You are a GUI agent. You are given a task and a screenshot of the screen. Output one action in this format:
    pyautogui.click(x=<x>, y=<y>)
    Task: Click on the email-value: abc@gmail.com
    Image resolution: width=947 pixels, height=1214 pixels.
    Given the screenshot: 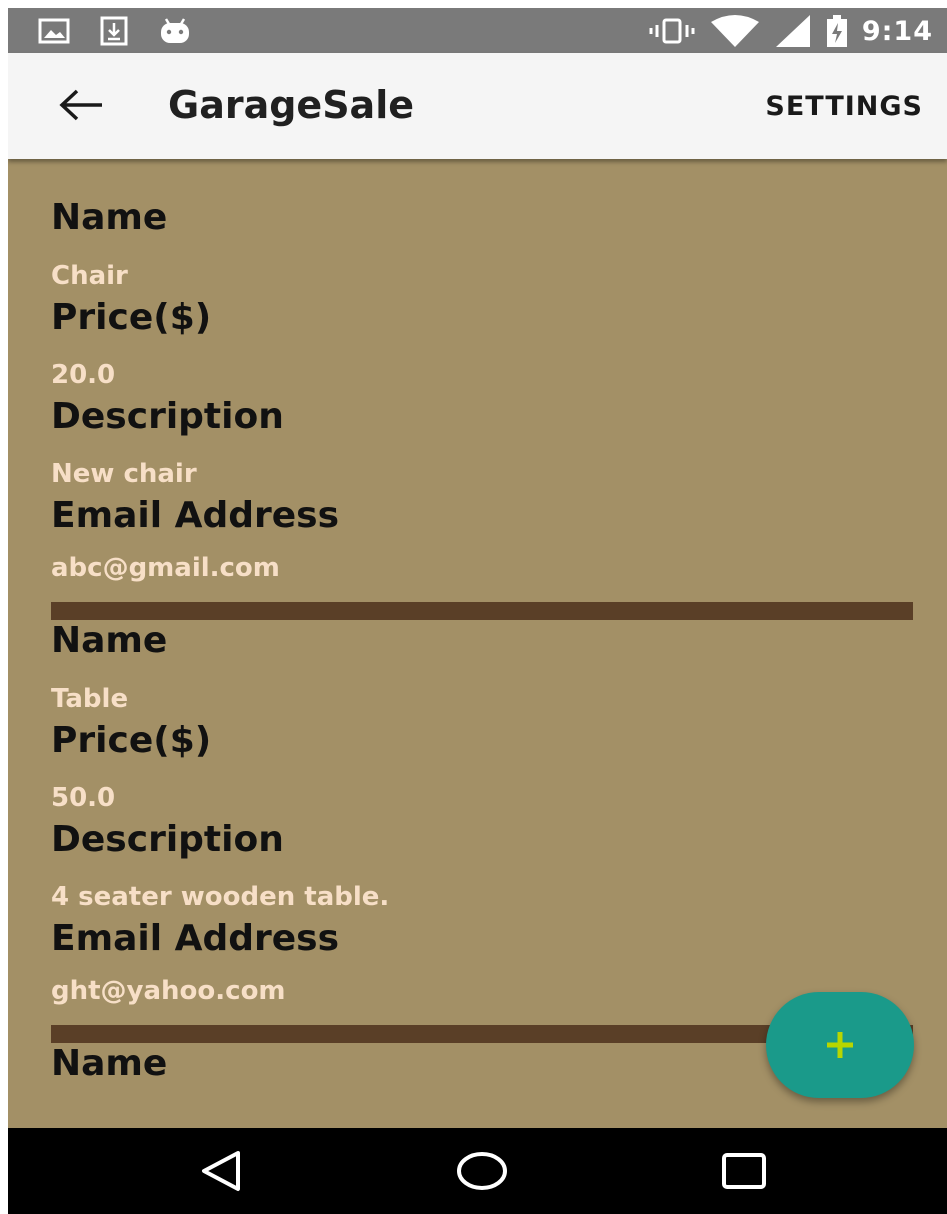 What is the action you would take?
    pyautogui.click(x=165, y=568)
    